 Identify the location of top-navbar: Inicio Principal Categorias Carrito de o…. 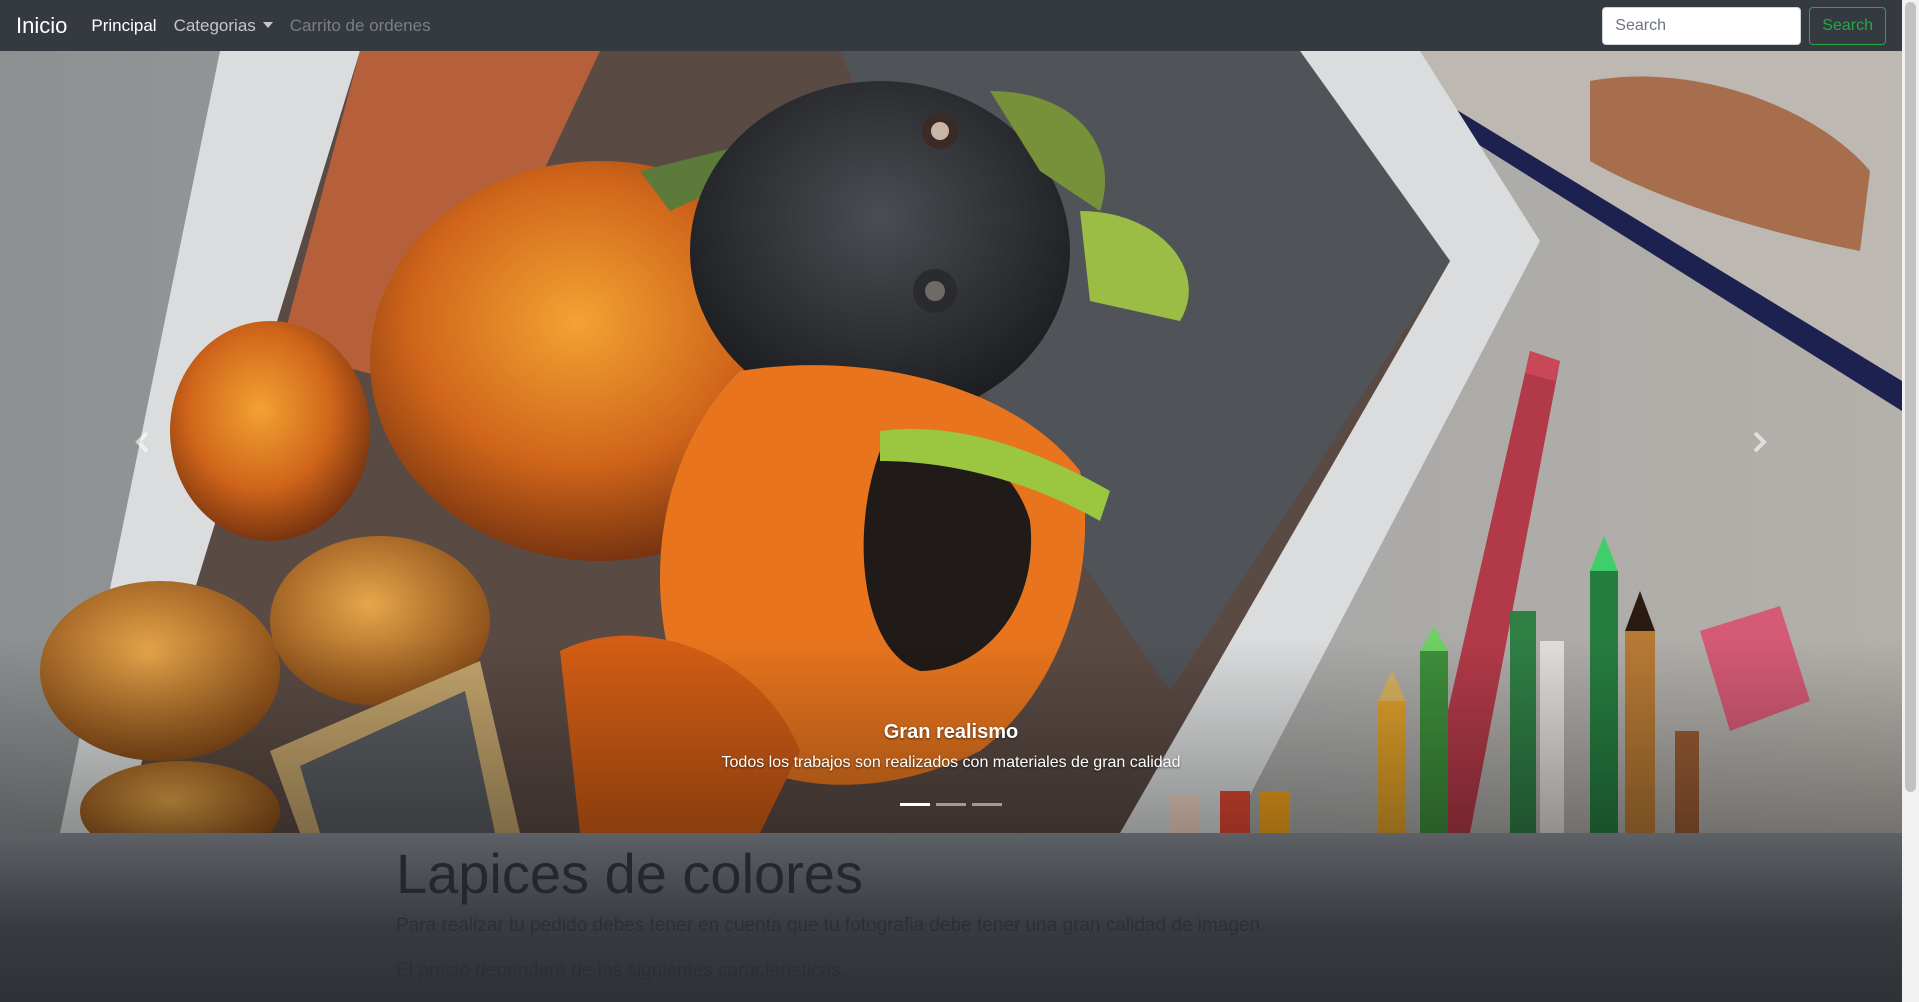
(951, 25).